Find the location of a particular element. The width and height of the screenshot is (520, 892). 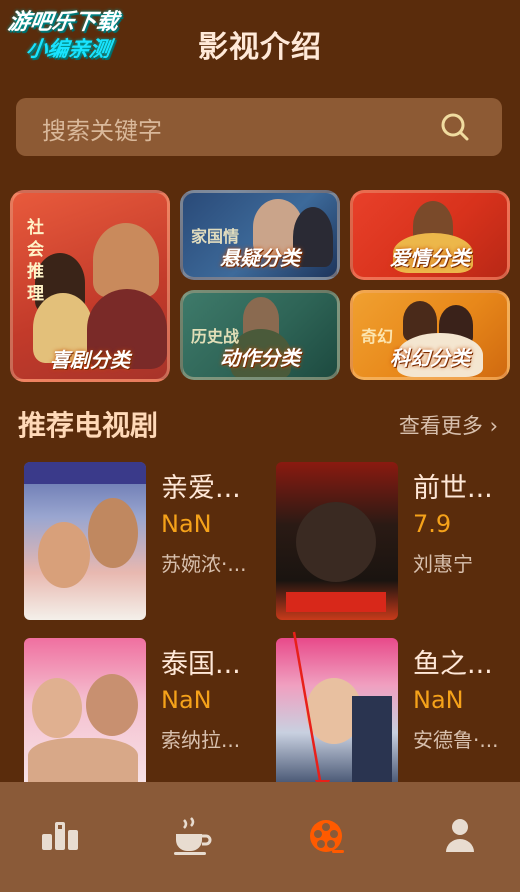

page-title: 影视介绍 is located at coordinates (260, 47).